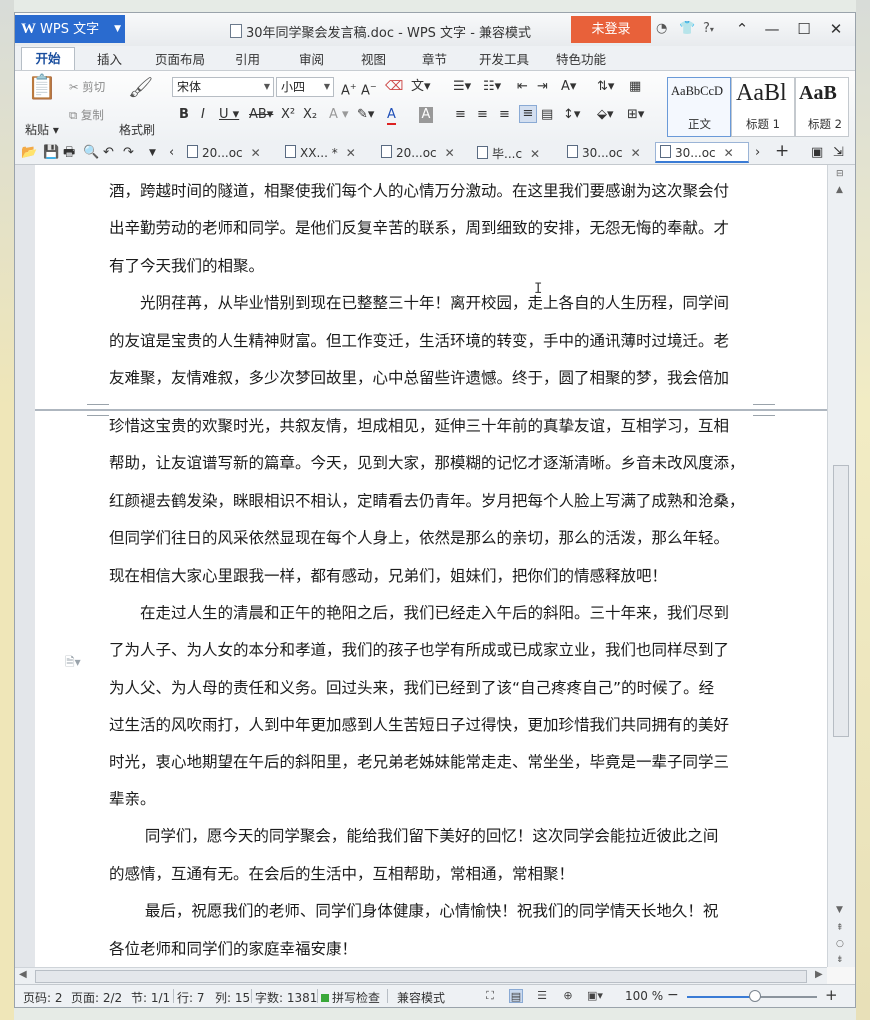  What do you see at coordinates (764, 410) in the screenshot?
I see `page-gap-handle-right` at bounding box center [764, 410].